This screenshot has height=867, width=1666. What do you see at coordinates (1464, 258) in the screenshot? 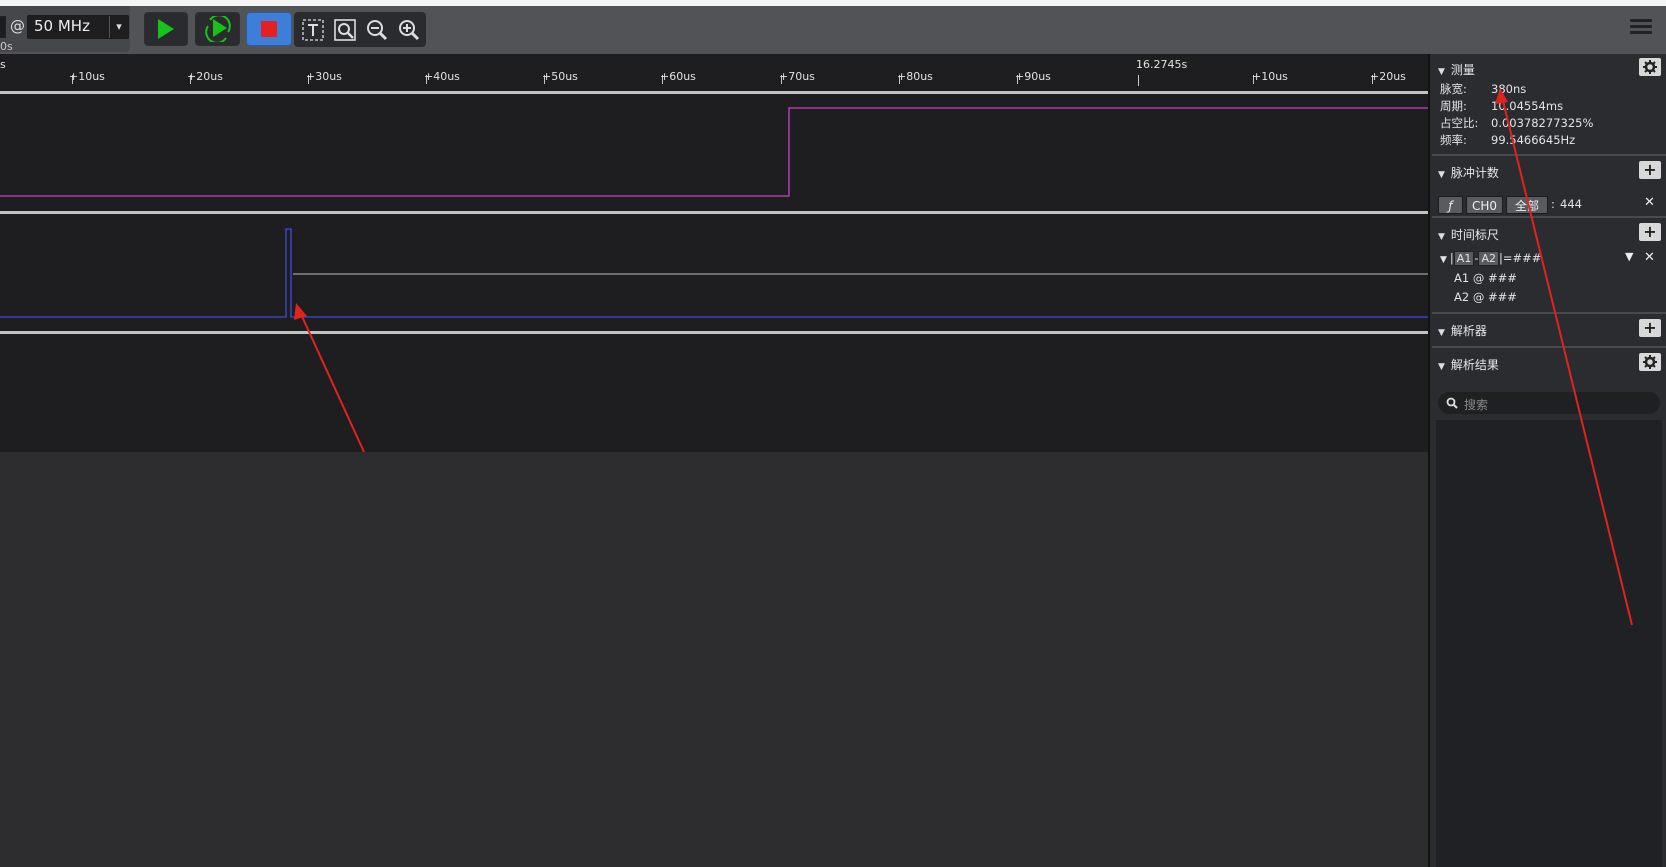
I see `cursor-a1-tag: A1` at bounding box center [1464, 258].